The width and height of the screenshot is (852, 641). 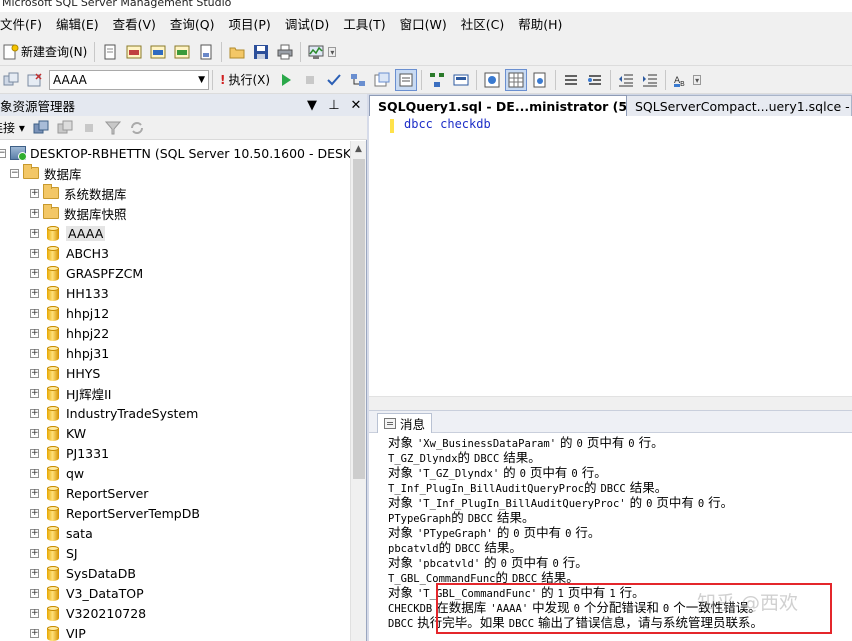 I want to click on comment-out-button, so click(x=571, y=80).